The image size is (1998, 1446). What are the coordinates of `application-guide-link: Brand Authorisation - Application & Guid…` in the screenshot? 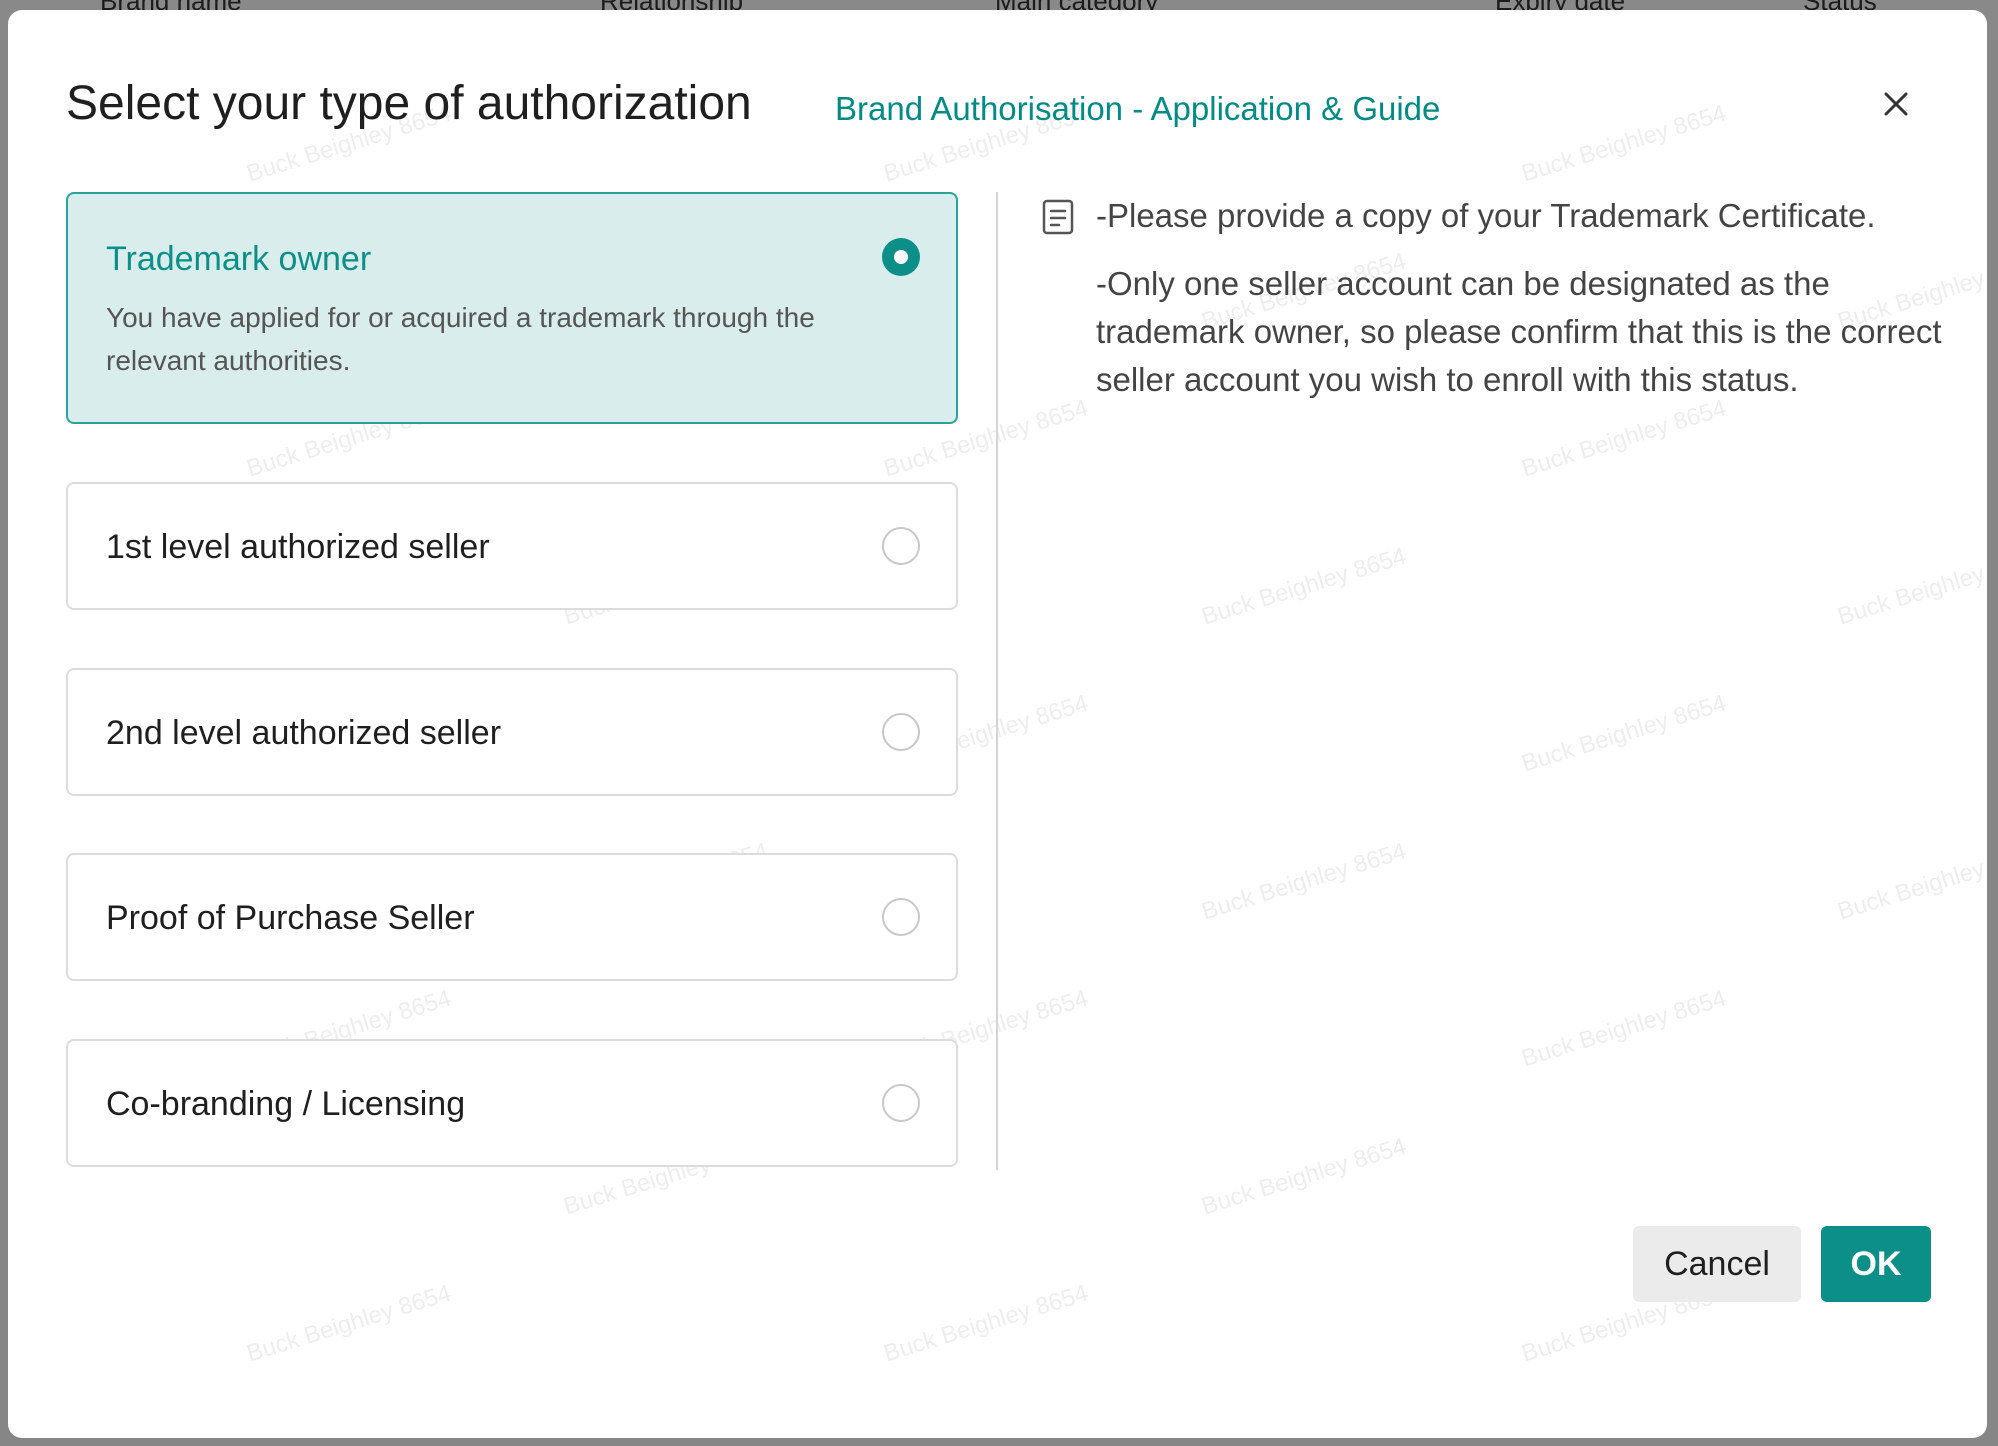 It's located at (1137, 109).